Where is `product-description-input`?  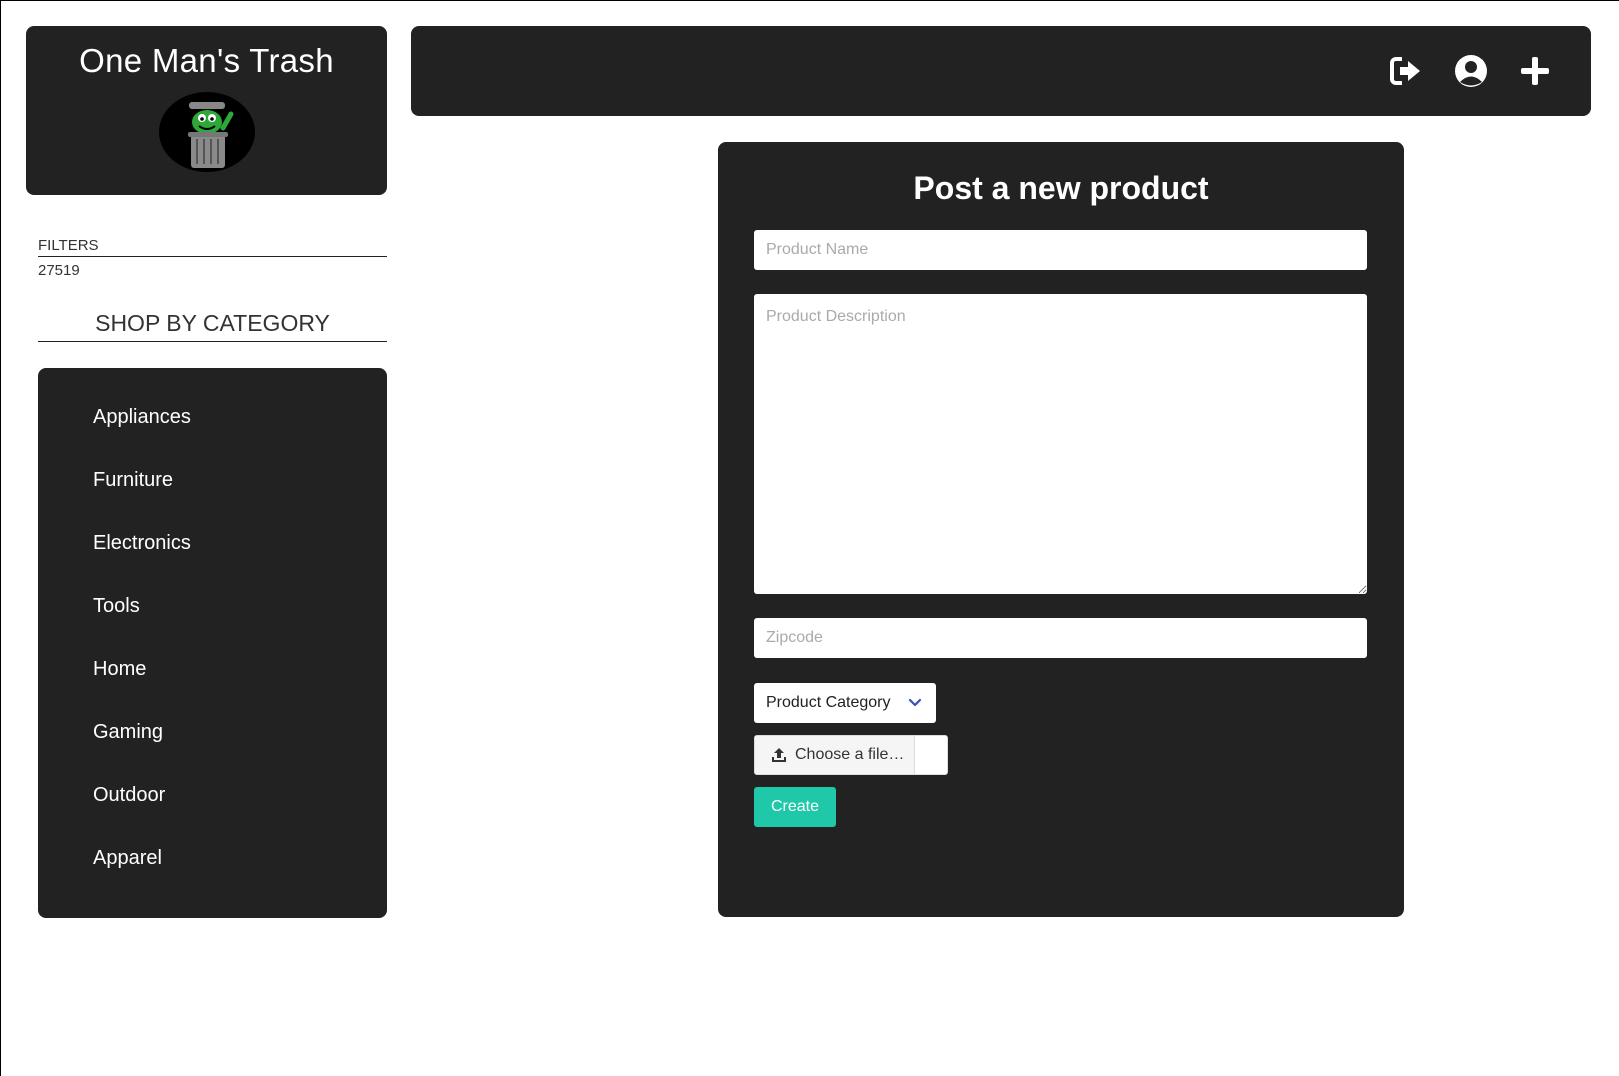 product-description-input is located at coordinates (1060, 444).